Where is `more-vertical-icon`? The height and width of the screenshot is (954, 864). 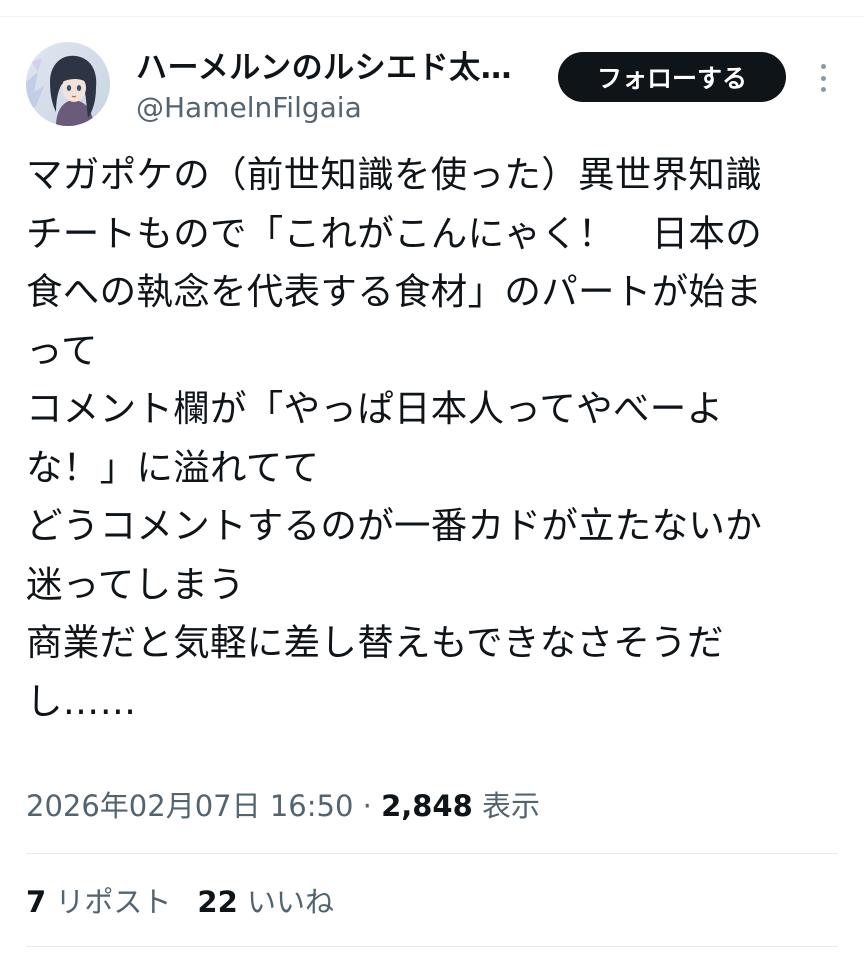 more-vertical-icon is located at coordinates (823, 78).